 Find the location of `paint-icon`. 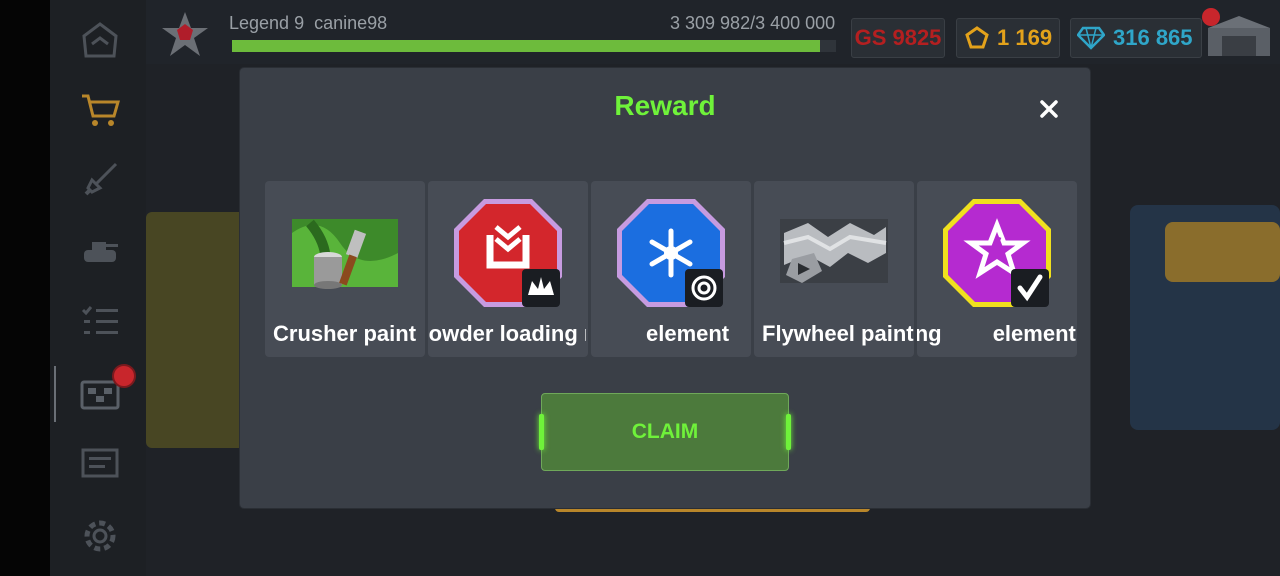

paint-icon is located at coordinates (345, 253).